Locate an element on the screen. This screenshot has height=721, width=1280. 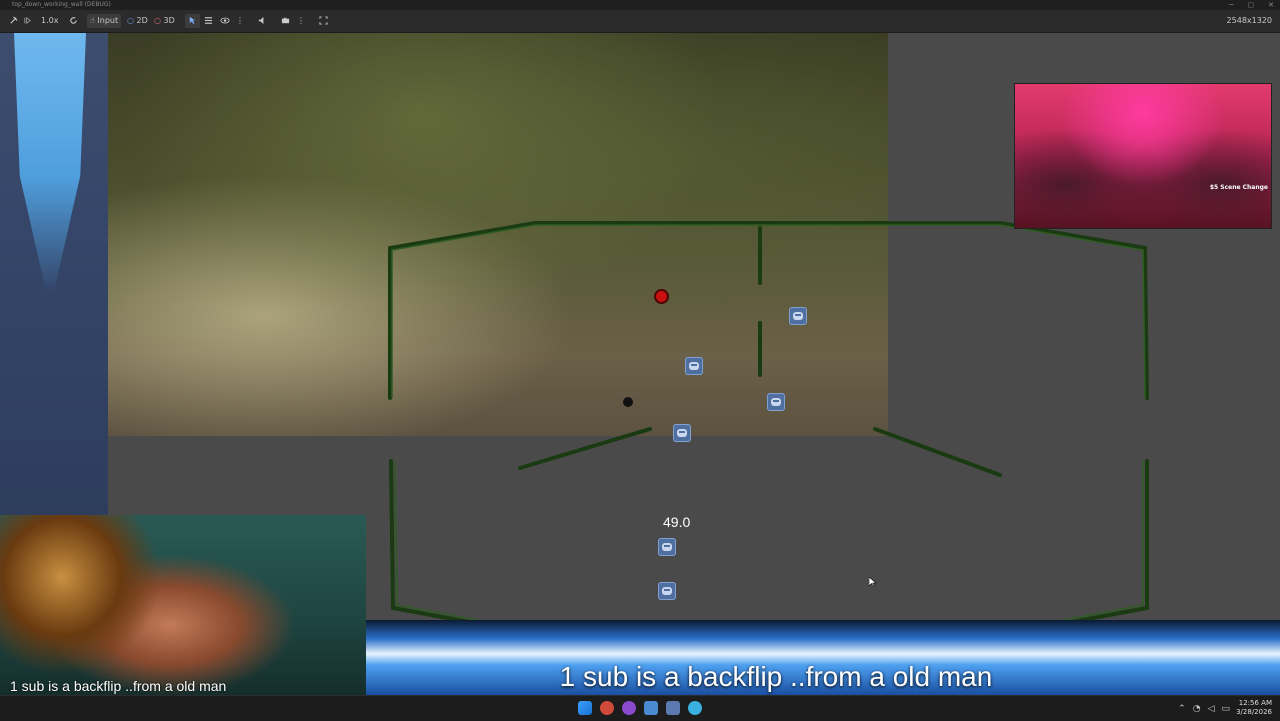
edge-icon is located at coordinates (695, 708).